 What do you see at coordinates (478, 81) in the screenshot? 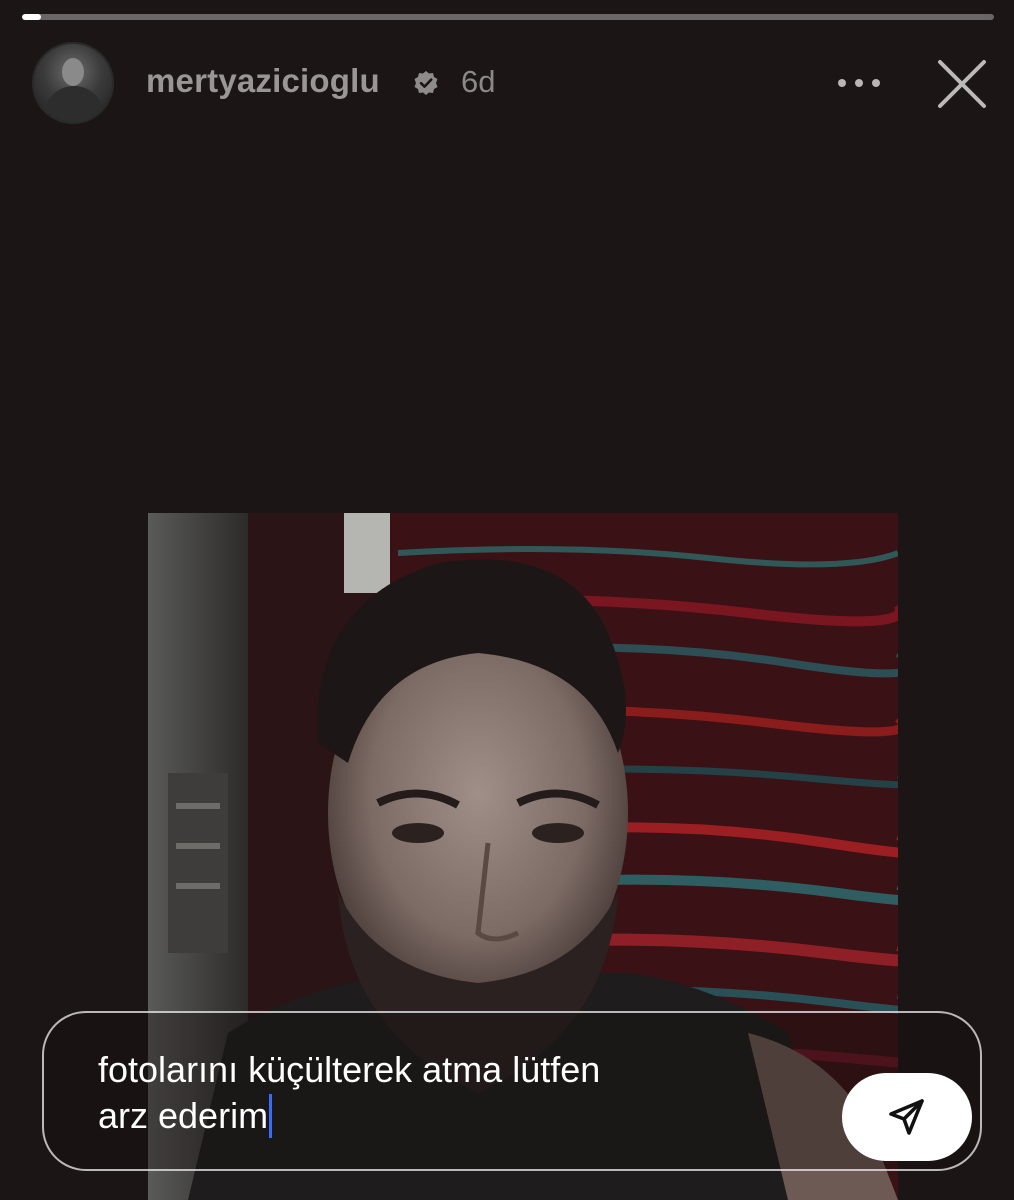
I see `post-time: 6d` at bounding box center [478, 81].